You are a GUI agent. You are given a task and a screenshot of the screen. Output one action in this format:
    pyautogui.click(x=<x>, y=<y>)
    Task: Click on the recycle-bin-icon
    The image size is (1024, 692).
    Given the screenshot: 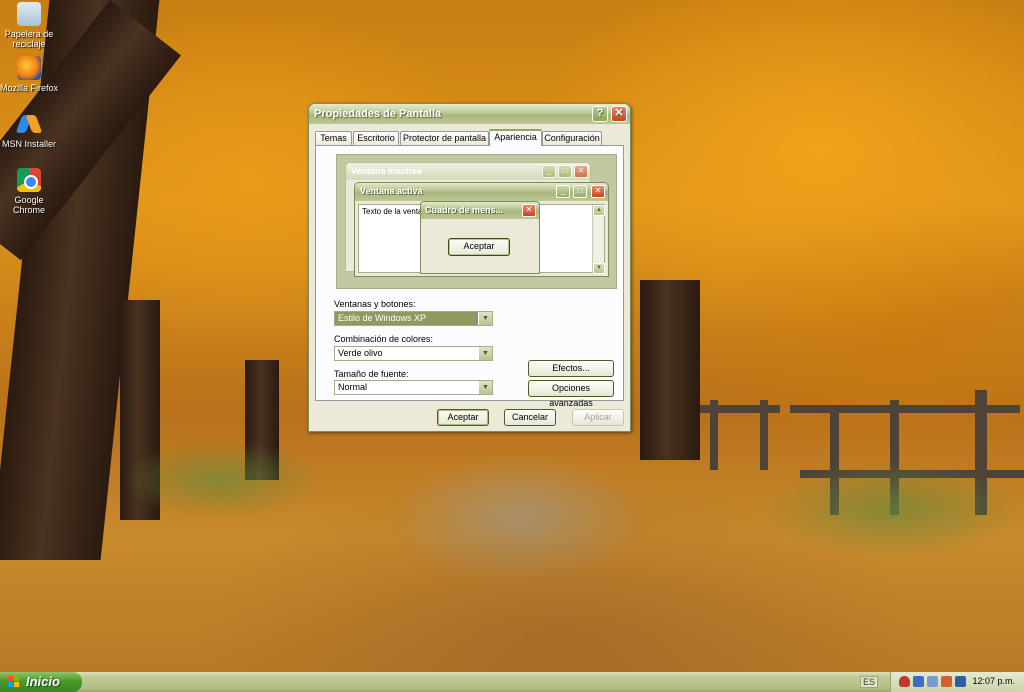 What is the action you would take?
    pyautogui.click(x=29, y=14)
    